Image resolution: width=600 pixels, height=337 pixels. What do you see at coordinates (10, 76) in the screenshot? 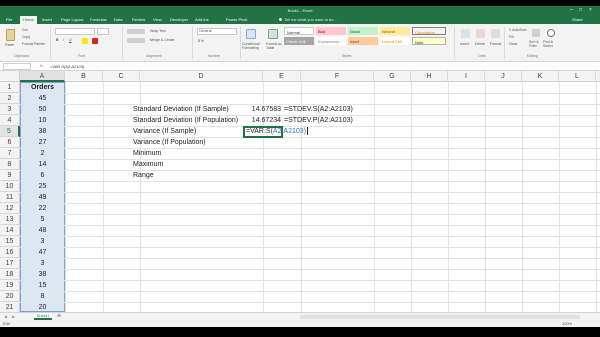
I see `select-all-corner` at bounding box center [10, 76].